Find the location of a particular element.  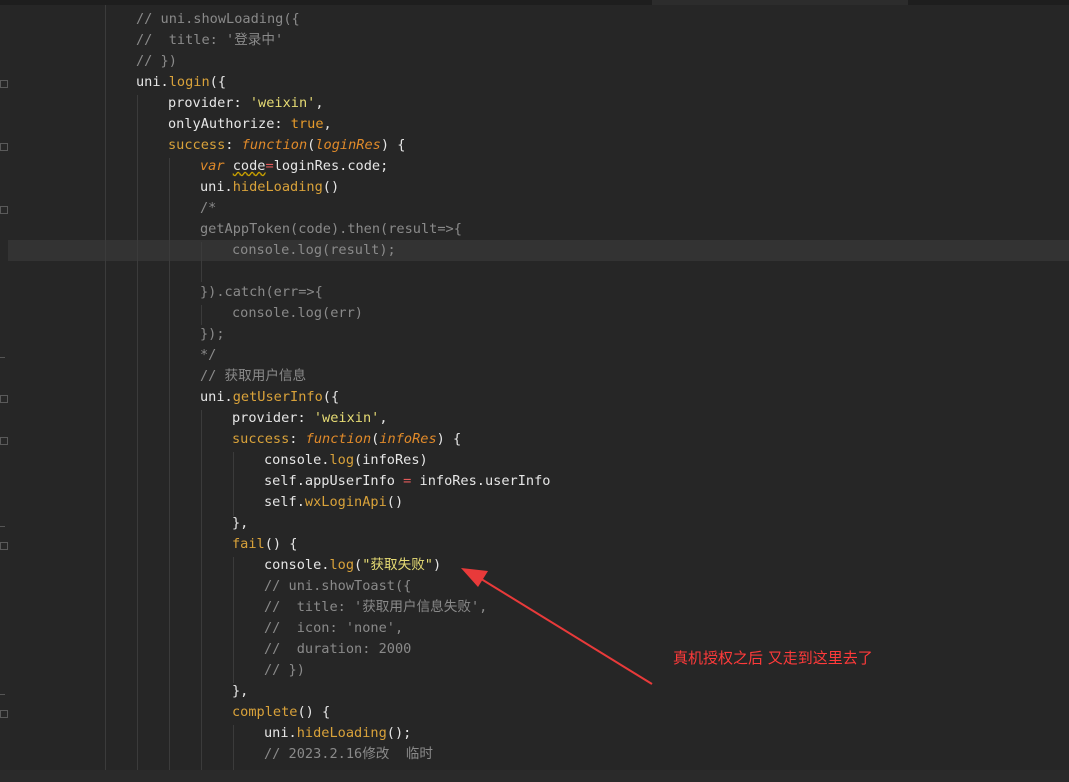

property-token: fail is located at coordinates (248, 544).